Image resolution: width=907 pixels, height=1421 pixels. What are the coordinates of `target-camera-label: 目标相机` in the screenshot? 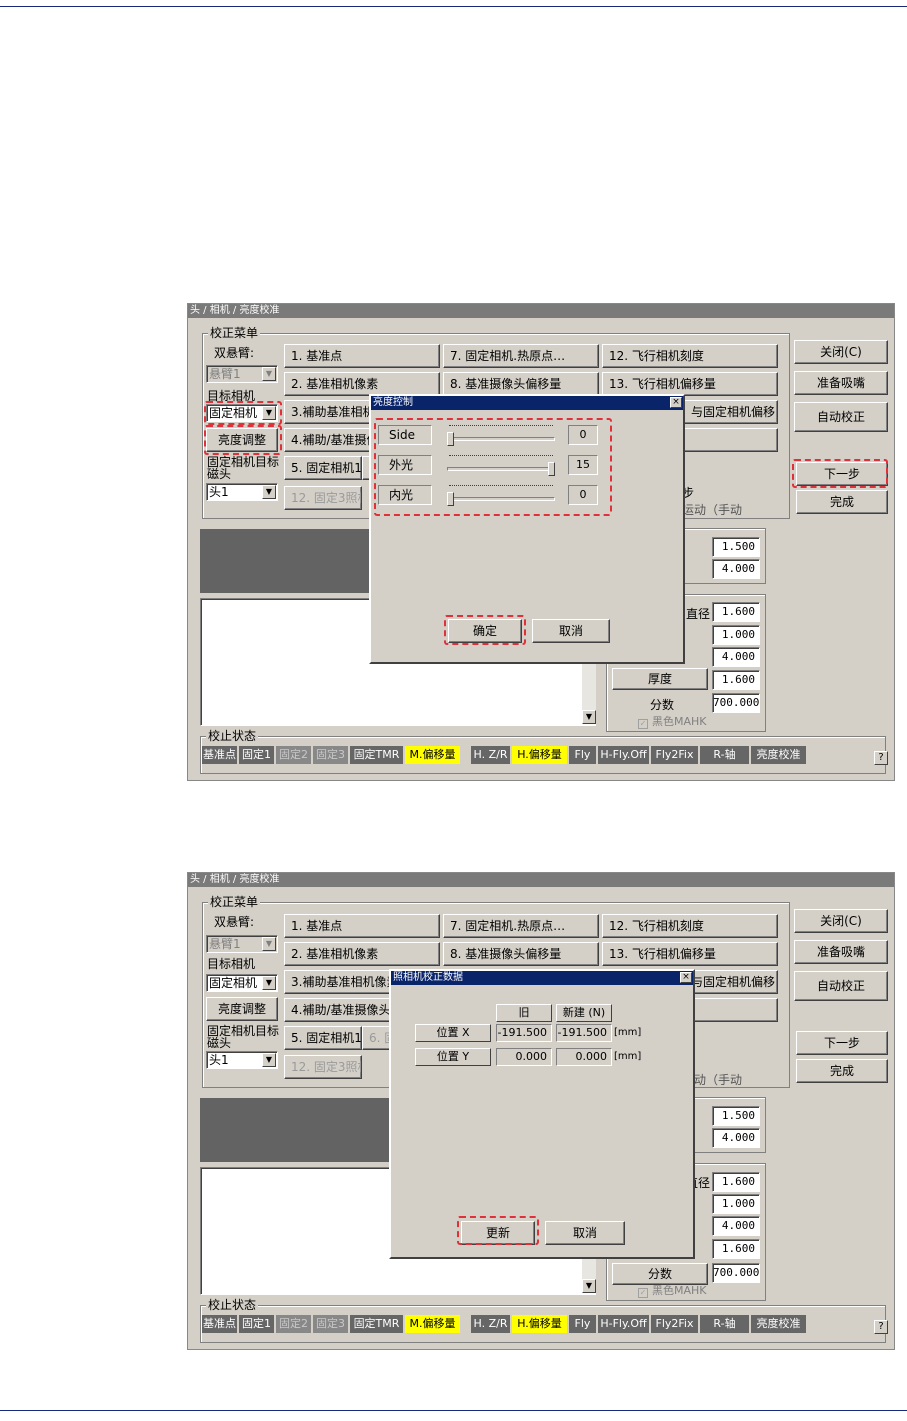 It's located at (231, 964).